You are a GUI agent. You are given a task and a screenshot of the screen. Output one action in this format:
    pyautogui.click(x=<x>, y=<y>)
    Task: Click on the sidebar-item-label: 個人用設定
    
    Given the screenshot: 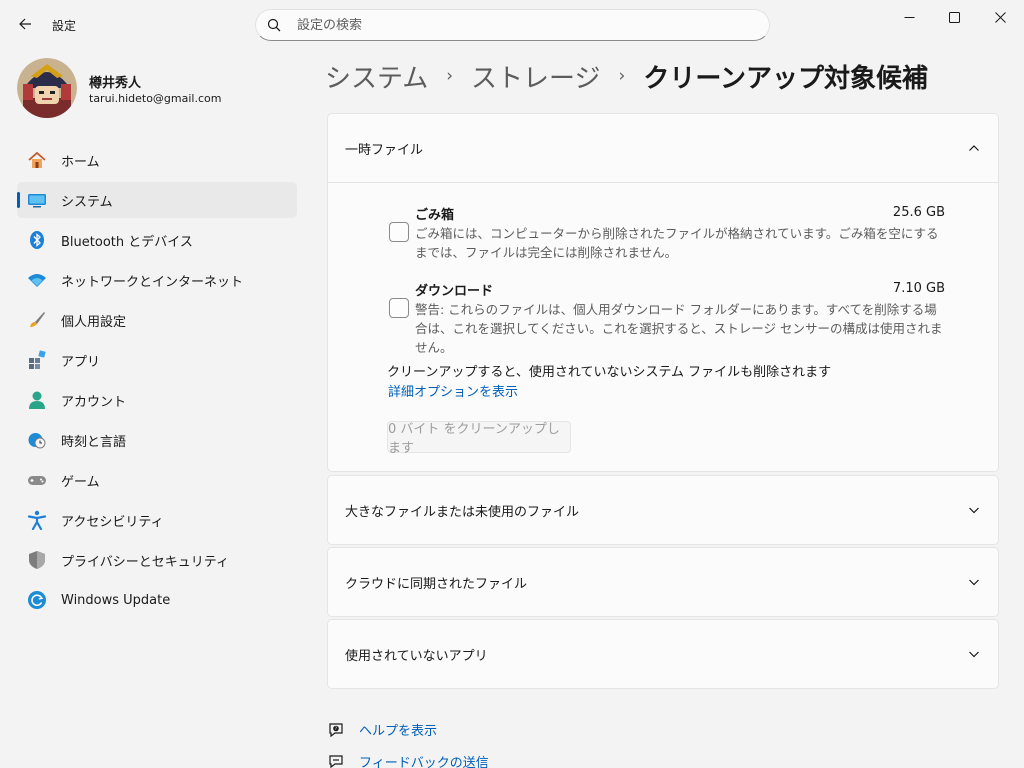 What is the action you would take?
    pyautogui.click(x=94, y=322)
    